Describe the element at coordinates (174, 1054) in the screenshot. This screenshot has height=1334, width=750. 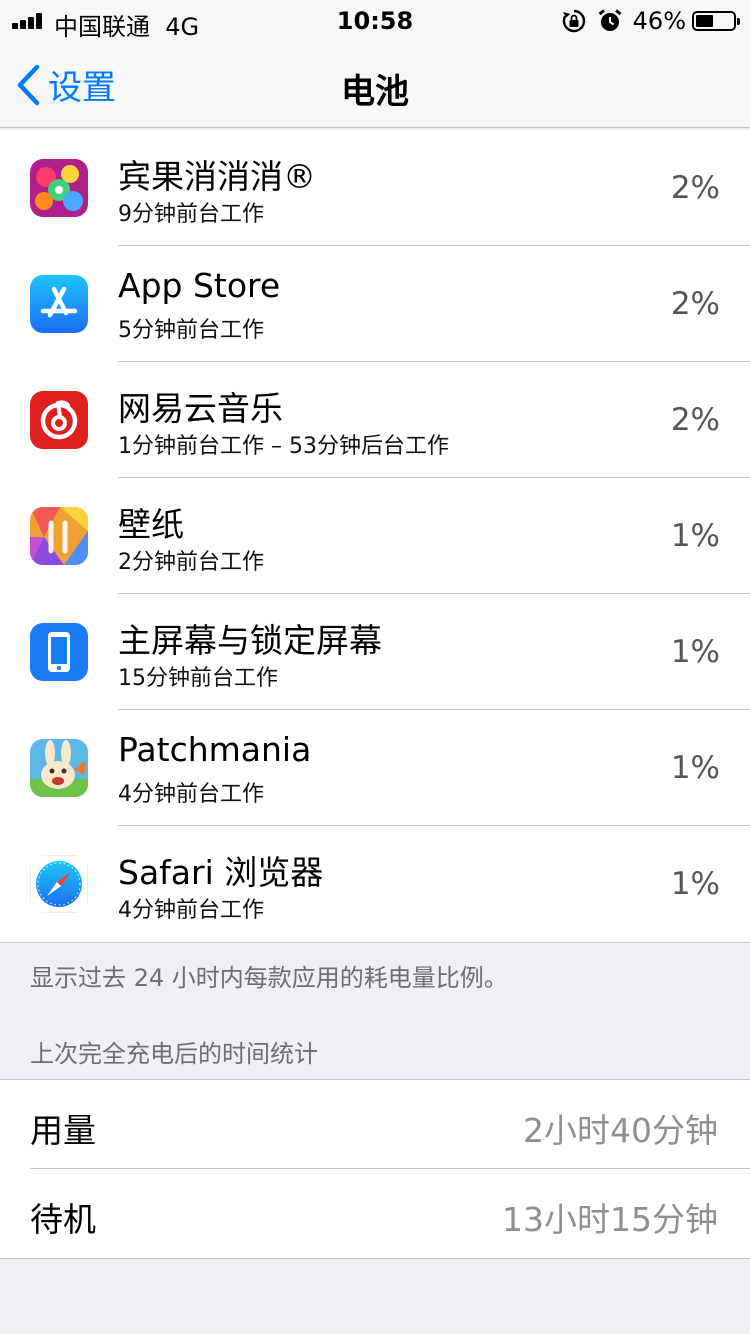
I see `time-stats-section-header: 上次完全充电后的时间统计` at that location.